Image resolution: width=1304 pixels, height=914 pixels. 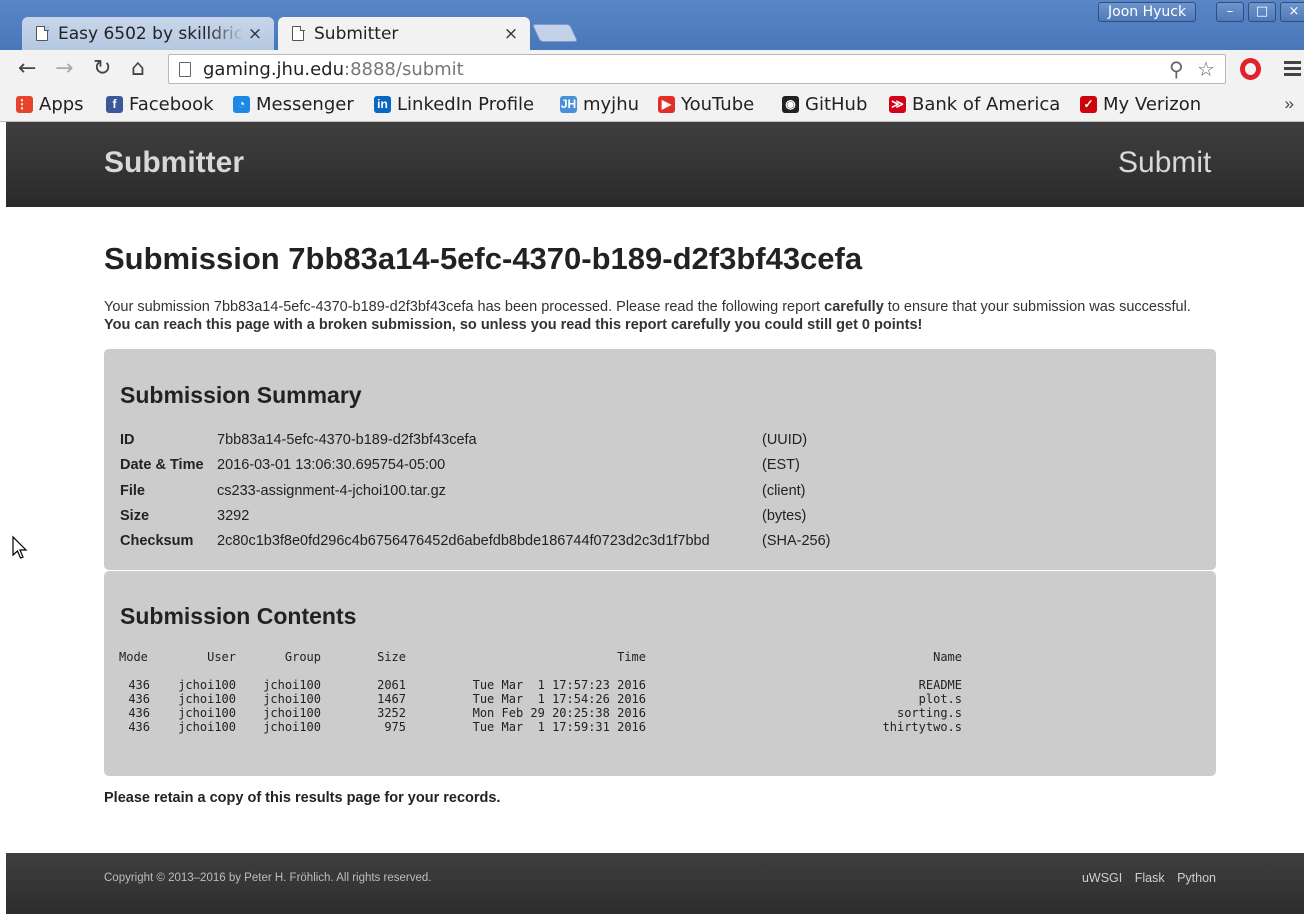 What do you see at coordinates (241, 395) in the screenshot?
I see `summary-title: Submission Summary` at bounding box center [241, 395].